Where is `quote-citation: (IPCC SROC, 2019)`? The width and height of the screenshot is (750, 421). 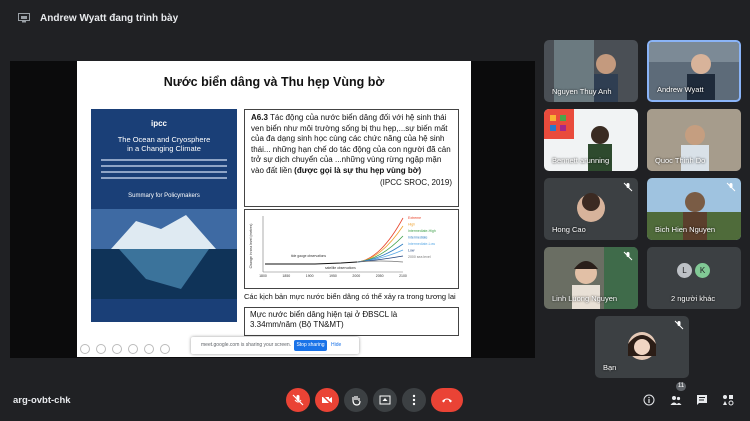
quote-citation: (IPCC SROC, 2019) is located at coordinates (415, 182).